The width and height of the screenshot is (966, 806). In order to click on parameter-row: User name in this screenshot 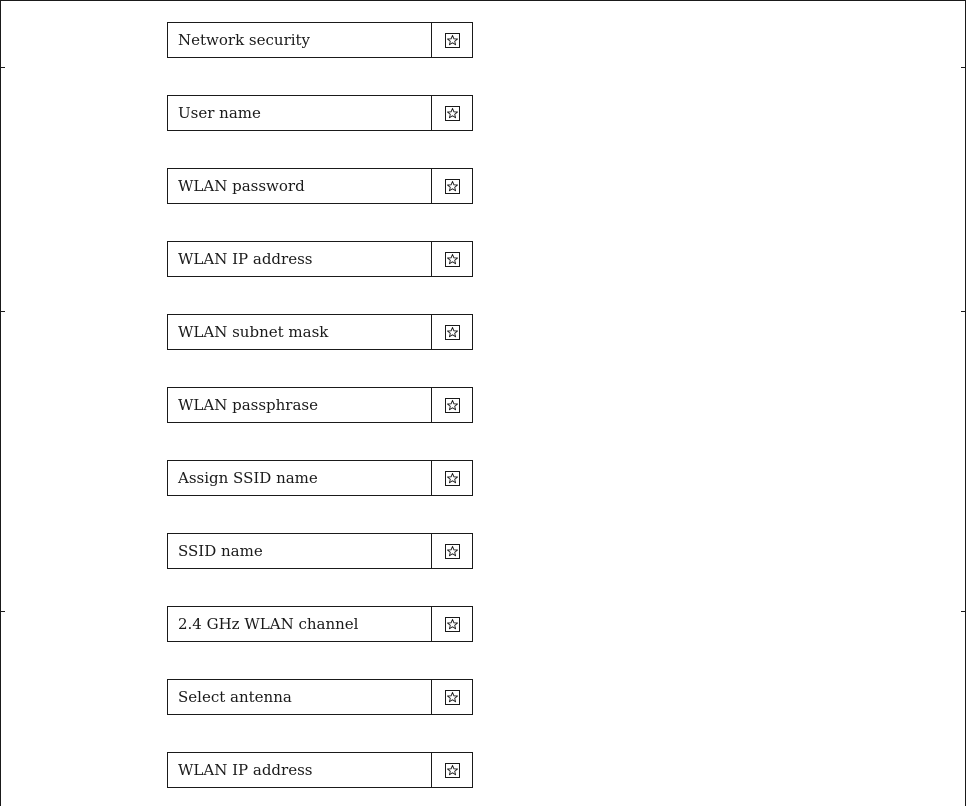, I will do `click(320, 113)`.